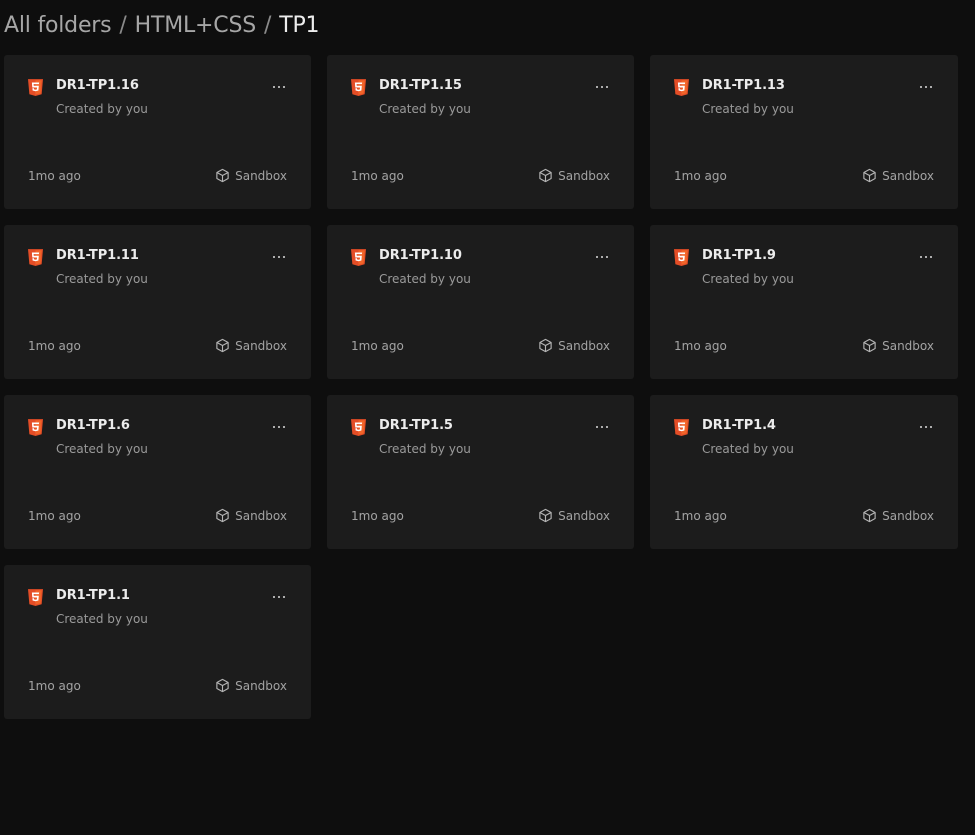 This screenshot has height=835, width=975. Describe the element at coordinates (97, 255) in the screenshot. I see `sandbox-title: DR1-TP1.11` at that location.